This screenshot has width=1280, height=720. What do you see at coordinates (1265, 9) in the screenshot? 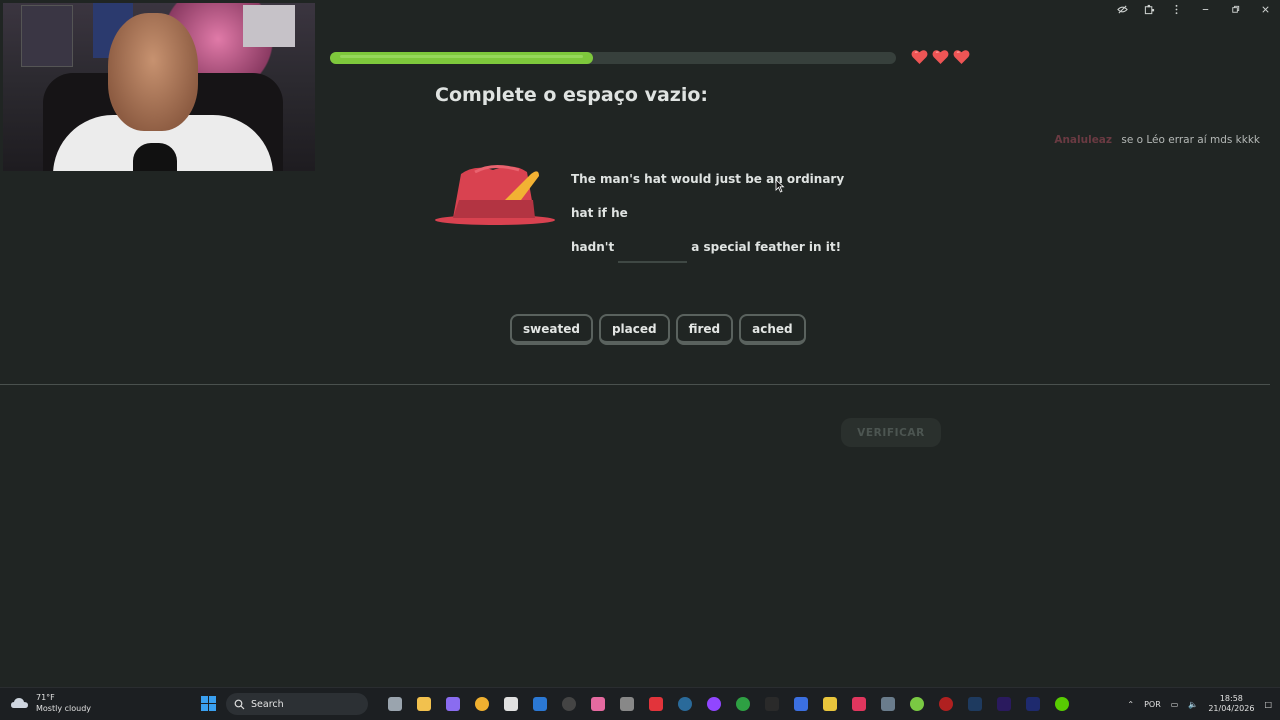
I see `close-icon` at bounding box center [1265, 9].